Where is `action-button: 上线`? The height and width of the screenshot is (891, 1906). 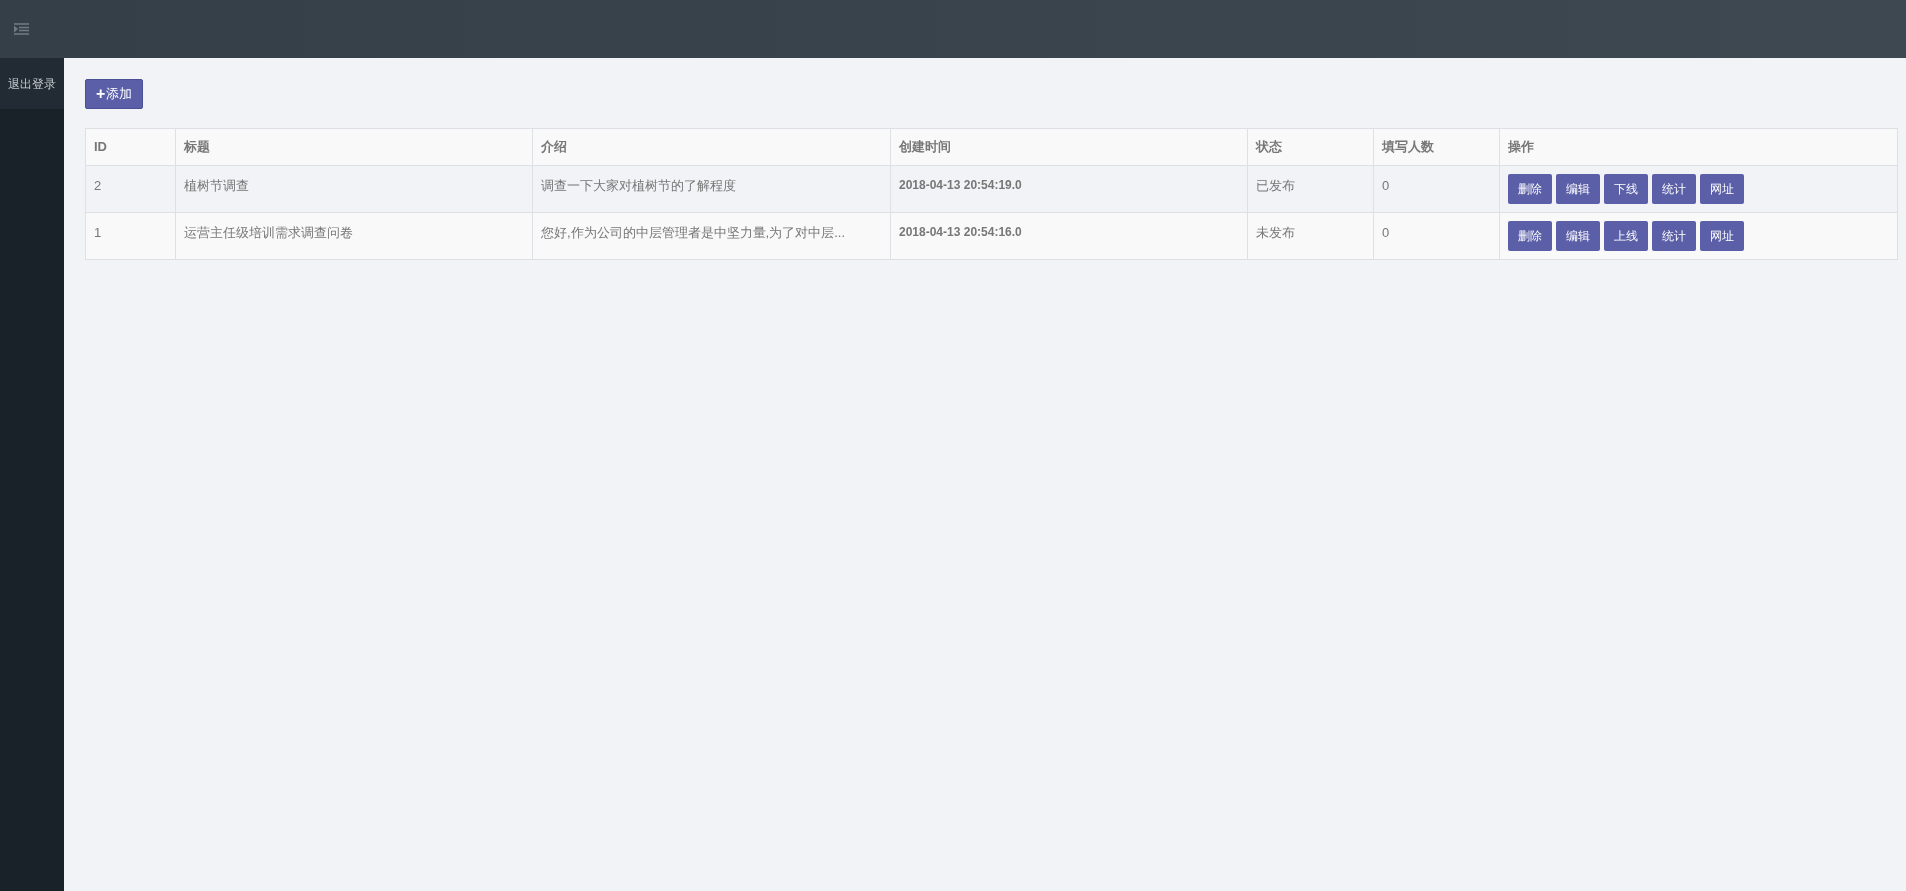 action-button: 上线 is located at coordinates (1626, 236).